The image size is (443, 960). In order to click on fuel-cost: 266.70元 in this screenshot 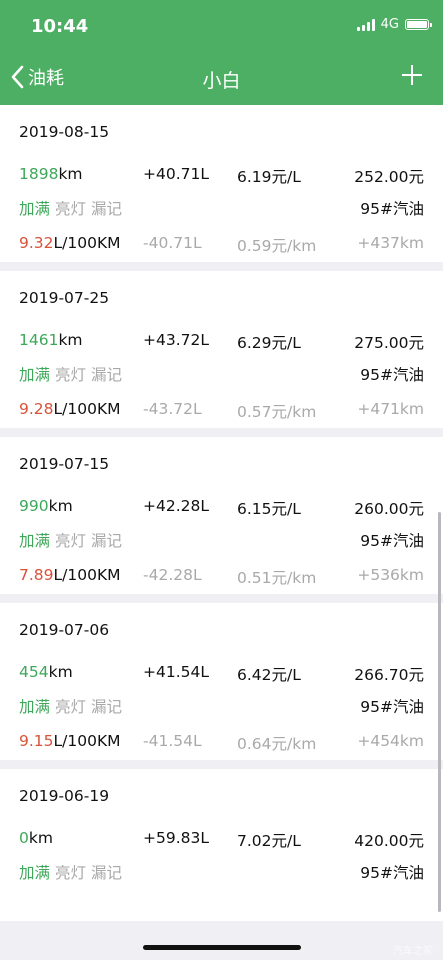, I will do `click(389, 675)`.